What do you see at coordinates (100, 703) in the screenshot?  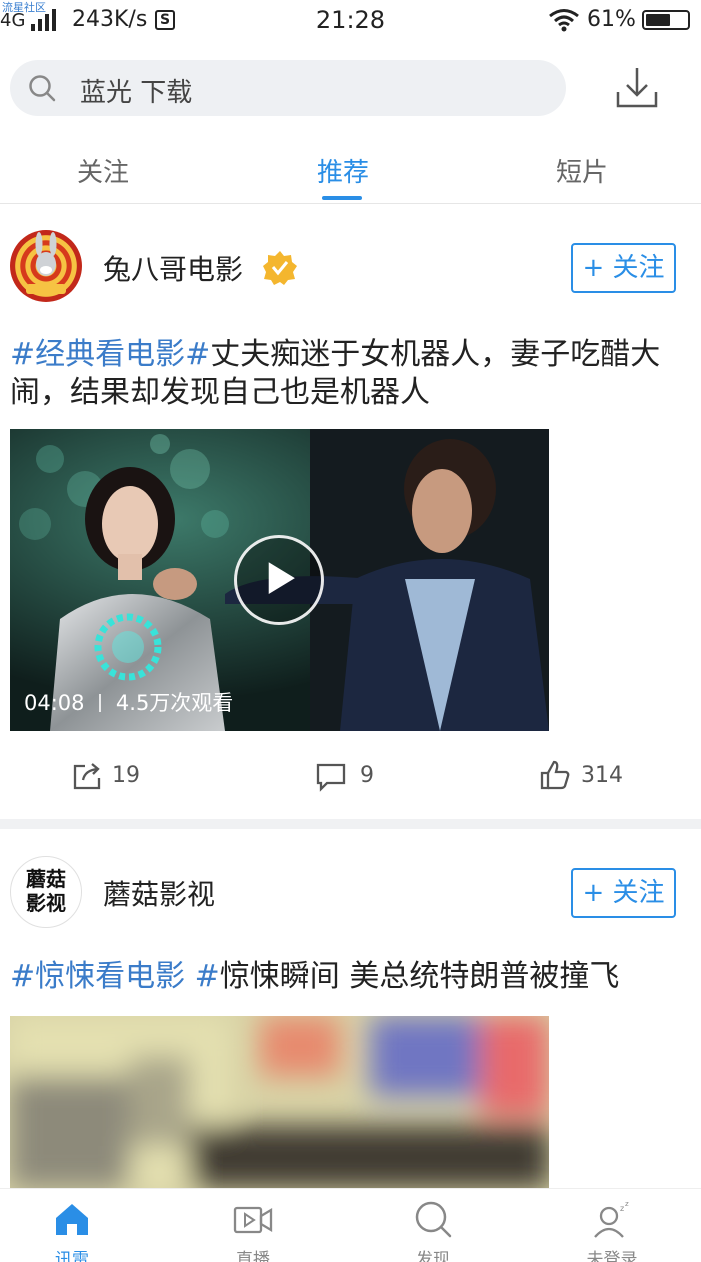 I see `meta-separator` at bounding box center [100, 703].